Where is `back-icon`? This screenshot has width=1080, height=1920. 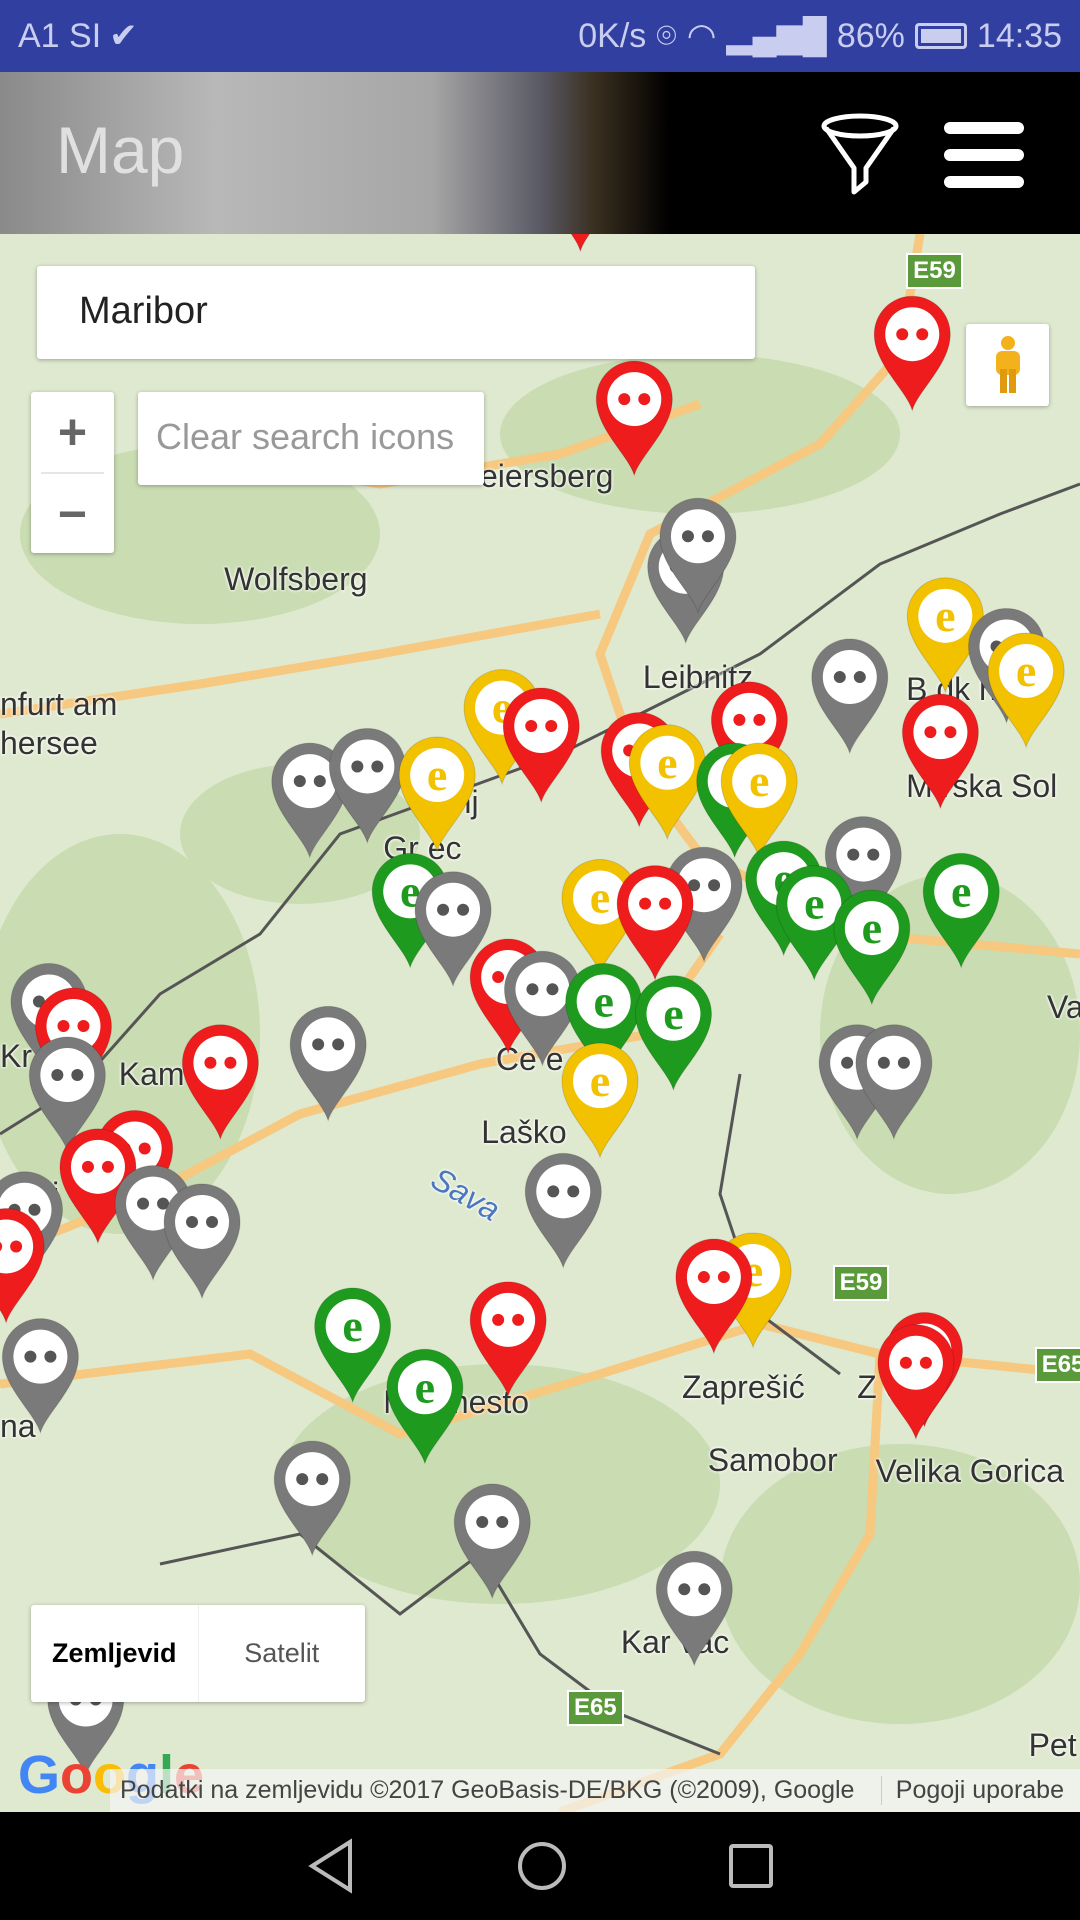
back-icon is located at coordinates (331, 1866).